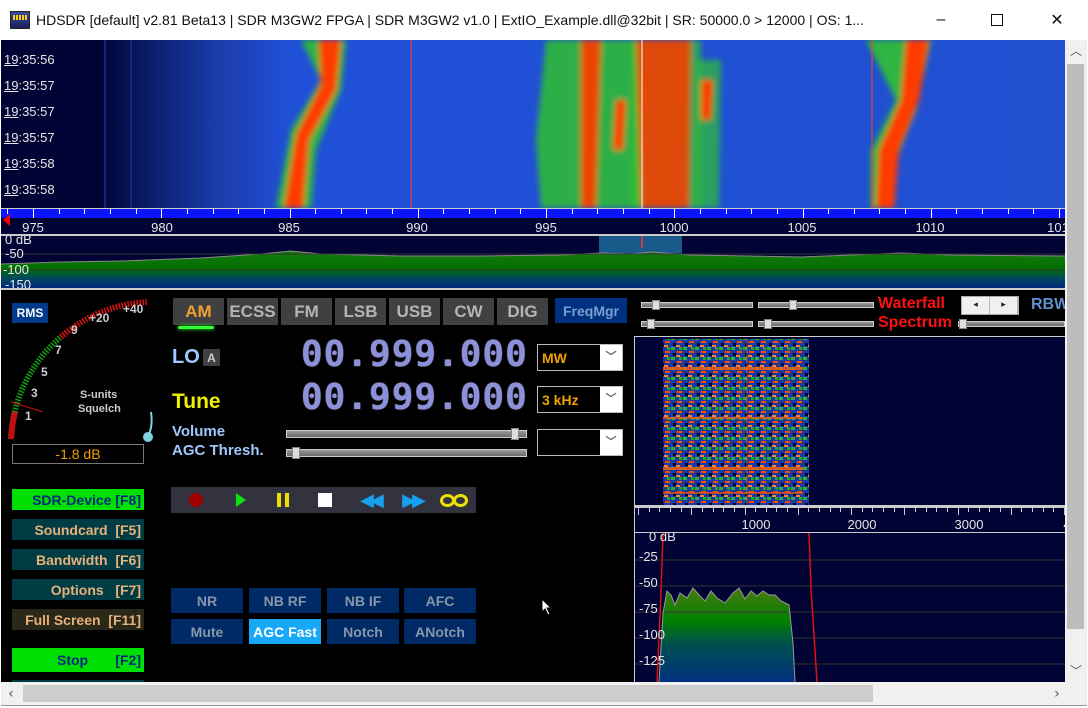 This screenshot has height=708, width=1088. I want to click on nr-button: NR, so click(207, 600).